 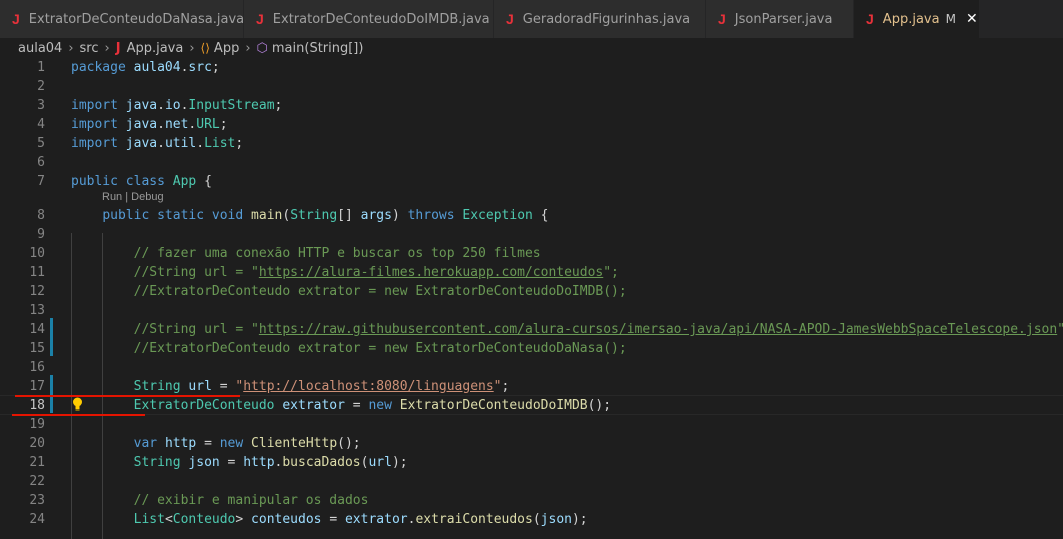 What do you see at coordinates (37, 405) in the screenshot?
I see `line-number: 18` at bounding box center [37, 405].